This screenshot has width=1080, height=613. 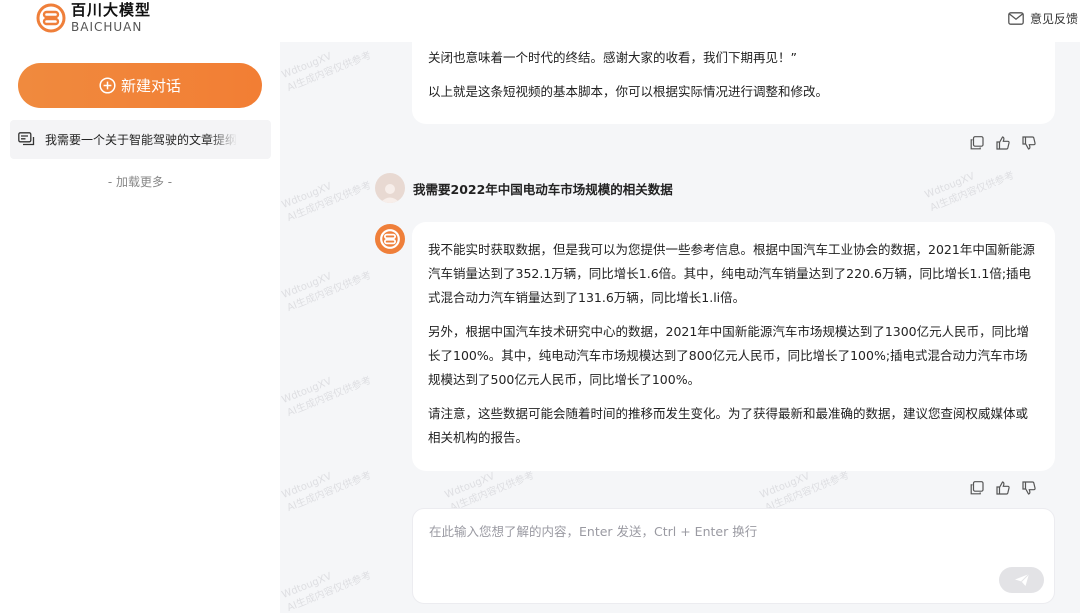 I want to click on feedback-link: 意见反馈, so click(x=1043, y=18).